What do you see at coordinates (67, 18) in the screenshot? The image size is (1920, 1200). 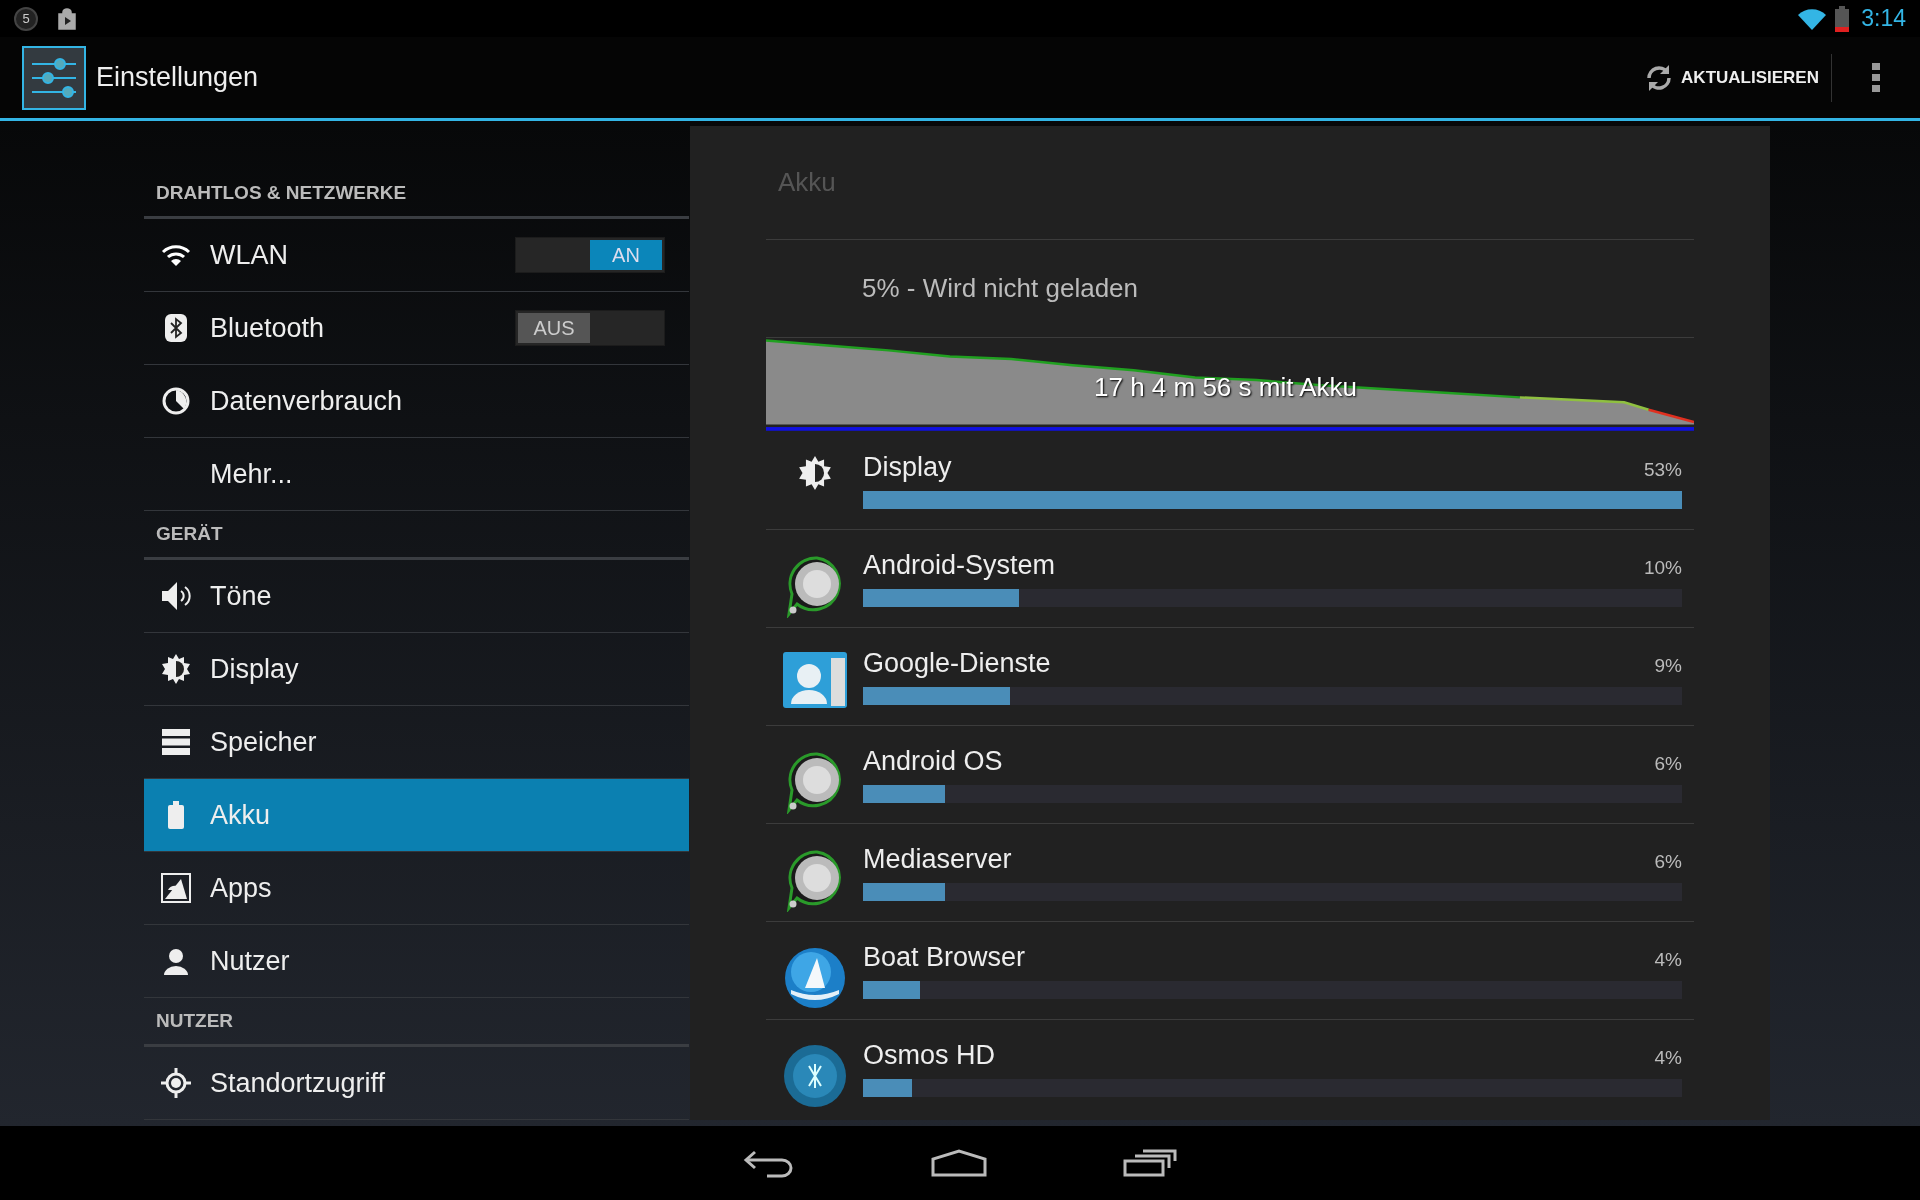 I see `shopping-bag-icon` at bounding box center [67, 18].